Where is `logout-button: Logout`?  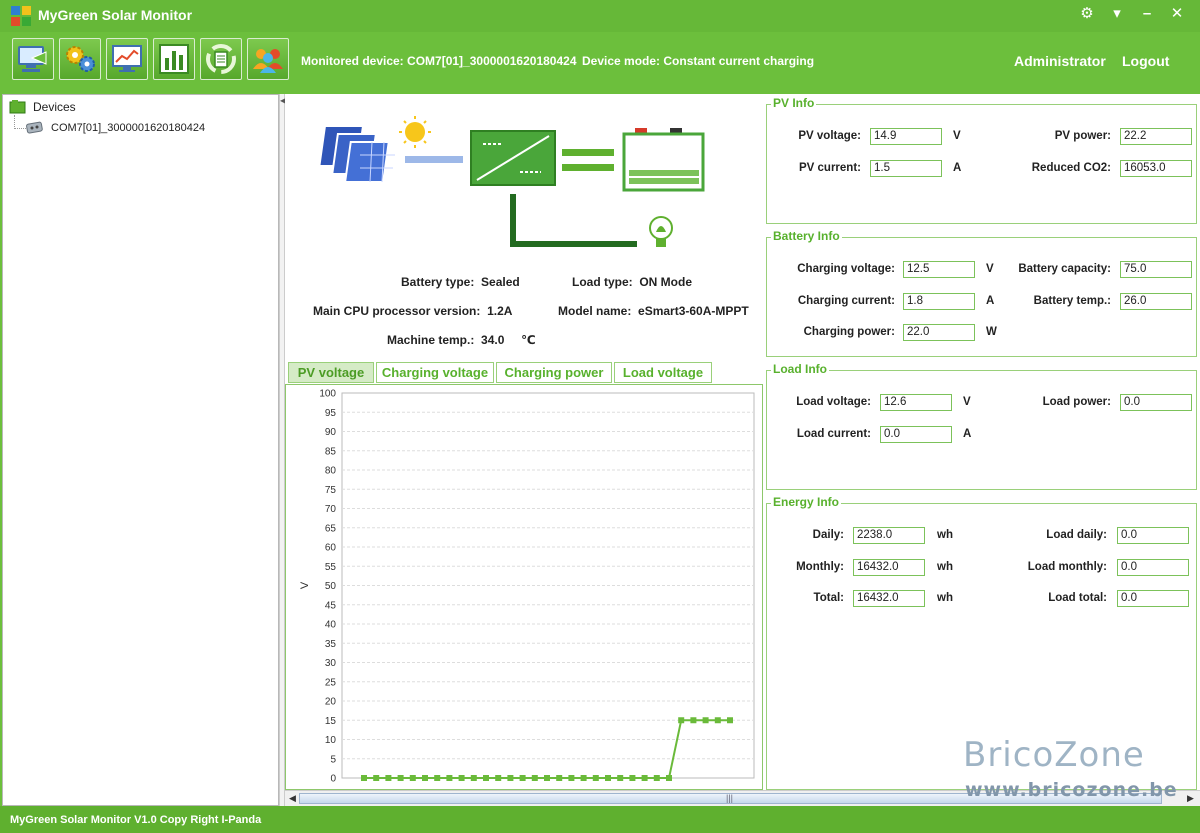
logout-button: Logout is located at coordinates (1145, 61).